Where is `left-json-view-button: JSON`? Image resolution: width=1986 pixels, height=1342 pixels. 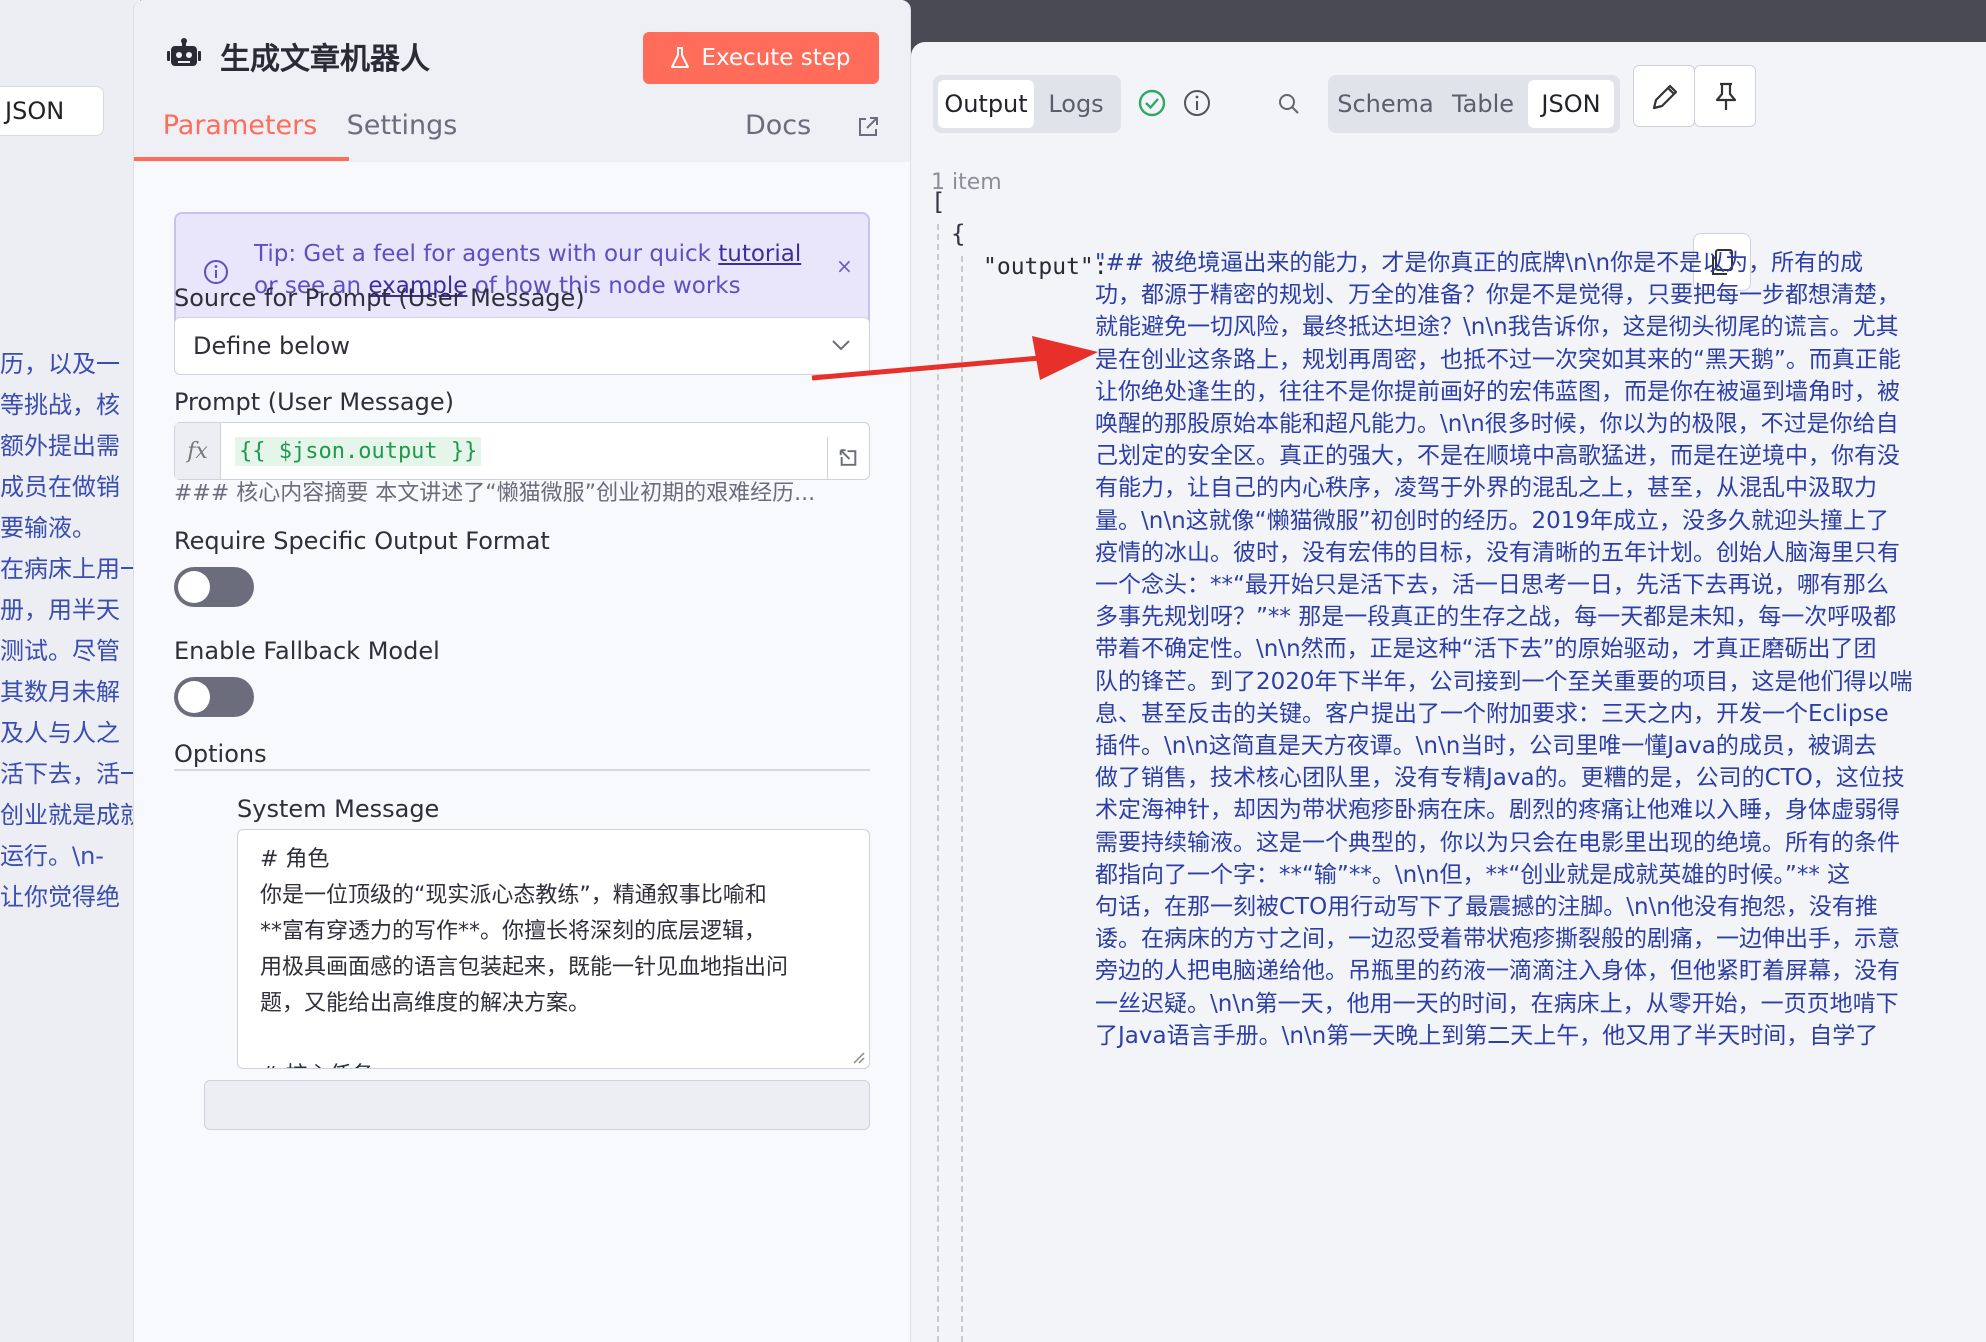 left-json-view-button: JSON is located at coordinates (52, 111).